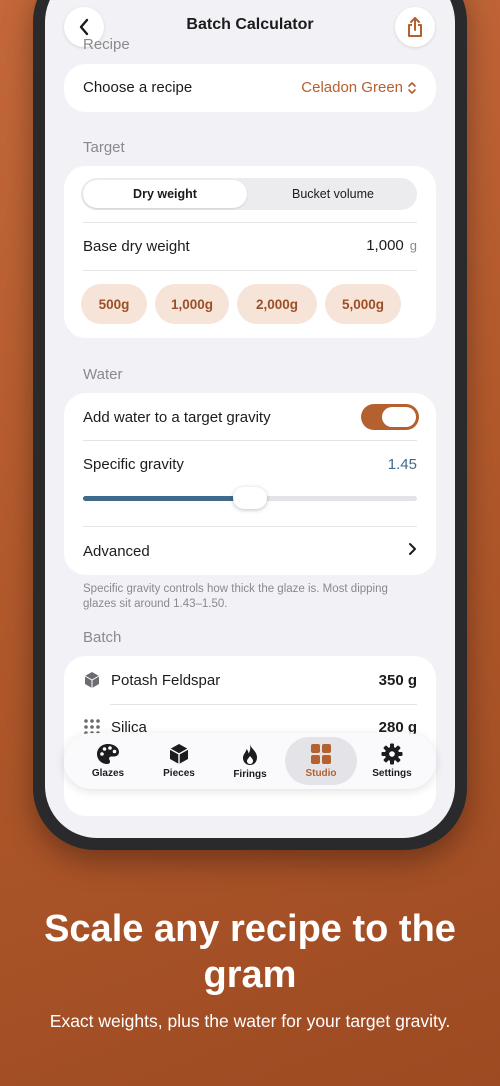  What do you see at coordinates (106, 44) in the screenshot?
I see `recipe-section-label: Recipe` at bounding box center [106, 44].